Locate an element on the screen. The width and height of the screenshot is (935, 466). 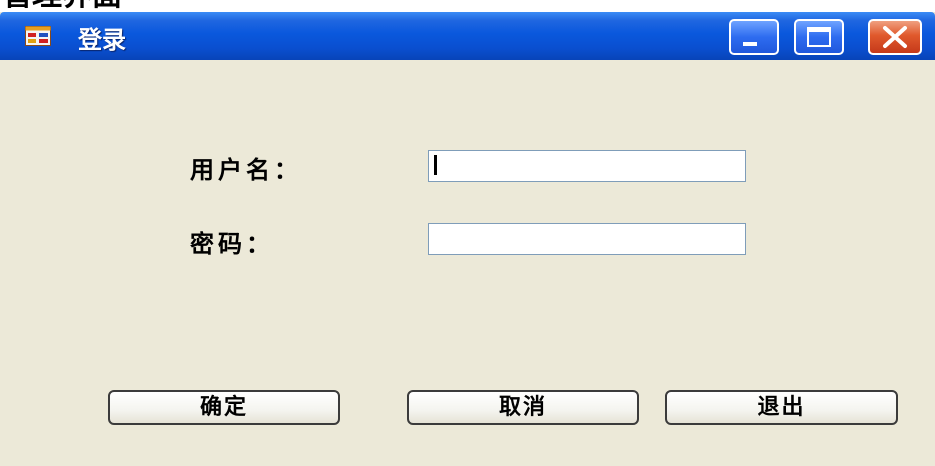
password-label: 密码： is located at coordinates (232, 244).